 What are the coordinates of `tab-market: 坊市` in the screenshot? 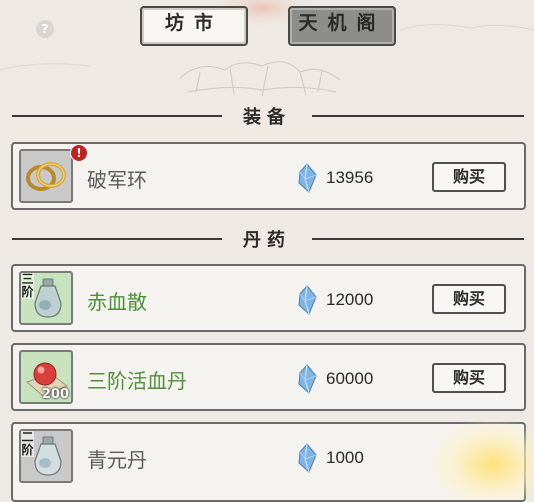 It's located at (194, 26).